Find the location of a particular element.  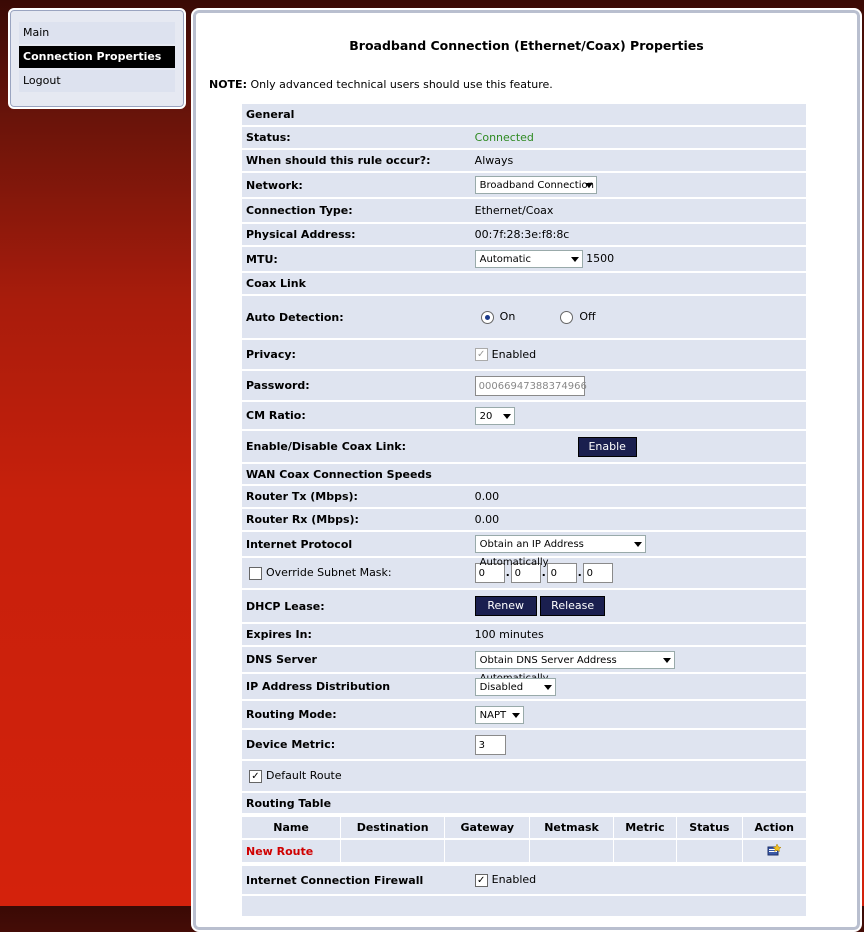

row-firewall: Internet Connection Firewall ✓ Enabled is located at coordinates (524, 880).